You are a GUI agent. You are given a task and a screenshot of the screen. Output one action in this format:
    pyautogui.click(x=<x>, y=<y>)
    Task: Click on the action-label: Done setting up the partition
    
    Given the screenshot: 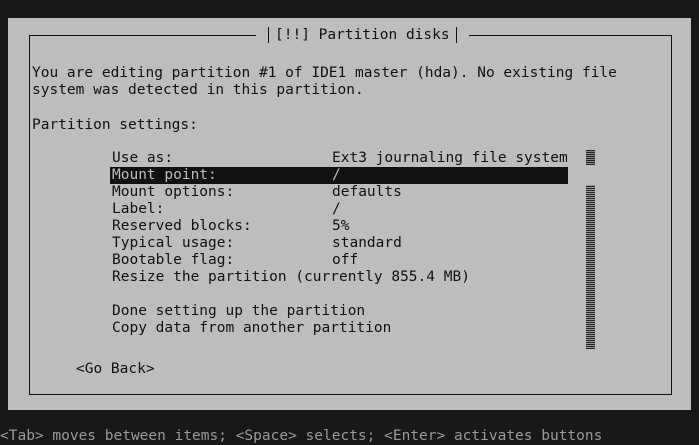 What is the action you would take?
    pyautogui.click(x=239, y=311)
    